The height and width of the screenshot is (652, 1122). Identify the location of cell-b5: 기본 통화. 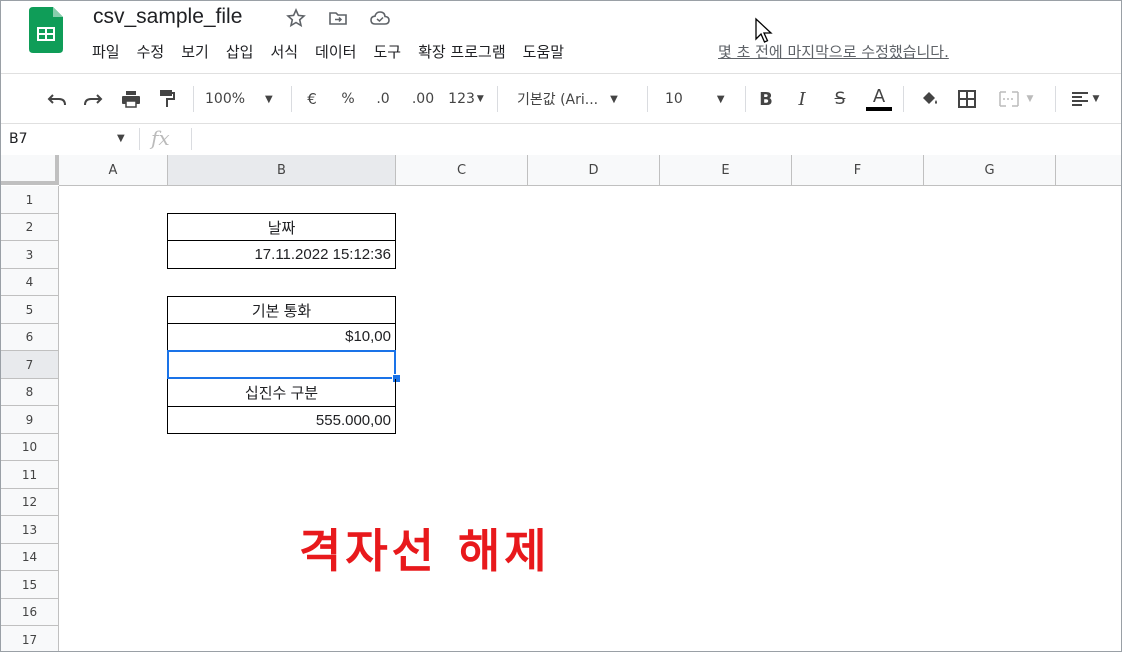
(281, 310).